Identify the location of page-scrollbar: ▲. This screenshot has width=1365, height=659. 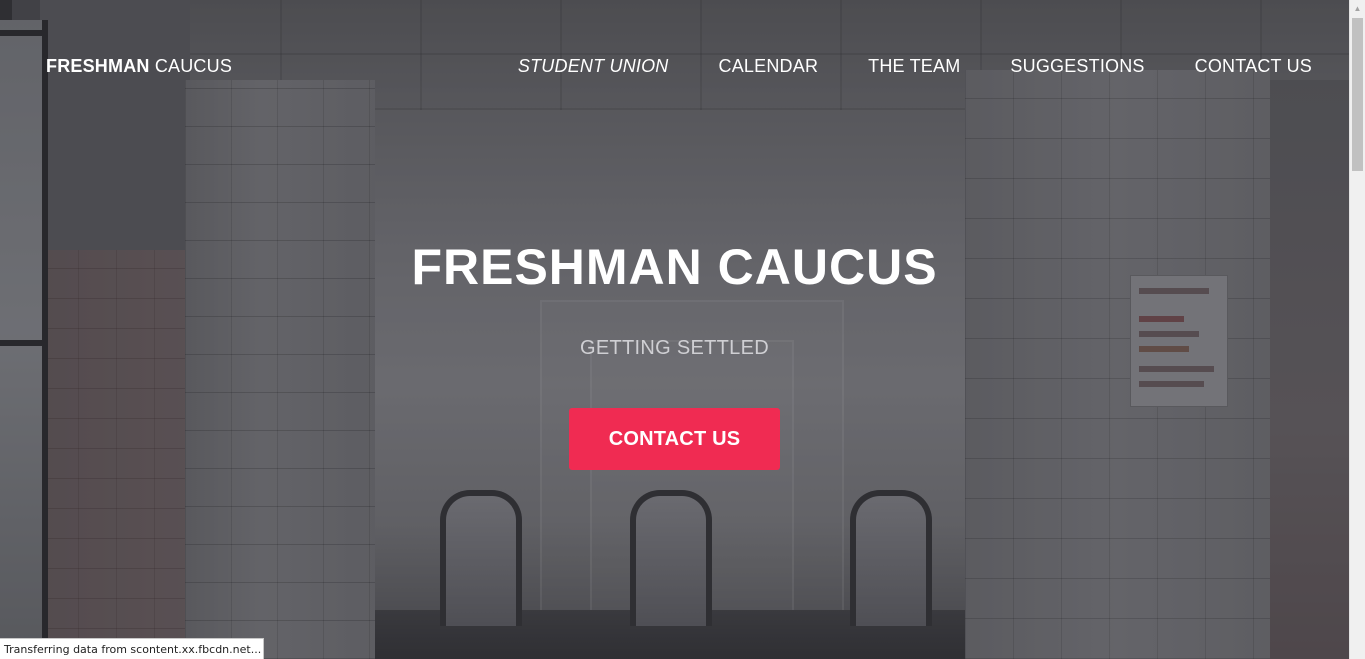
(1357, 329).